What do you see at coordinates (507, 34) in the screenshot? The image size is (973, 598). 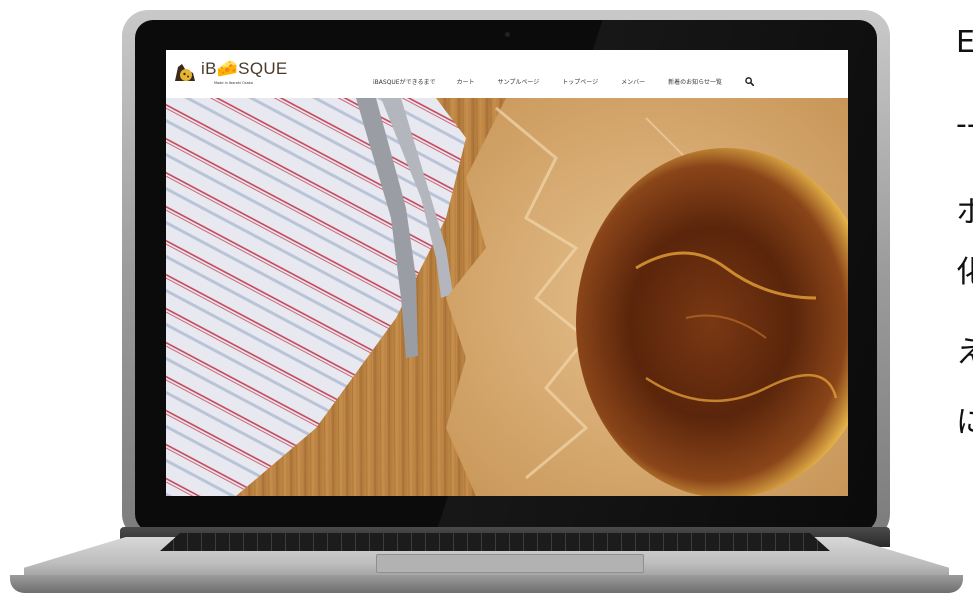 I see `webcam` at bounding box center [507, 34].